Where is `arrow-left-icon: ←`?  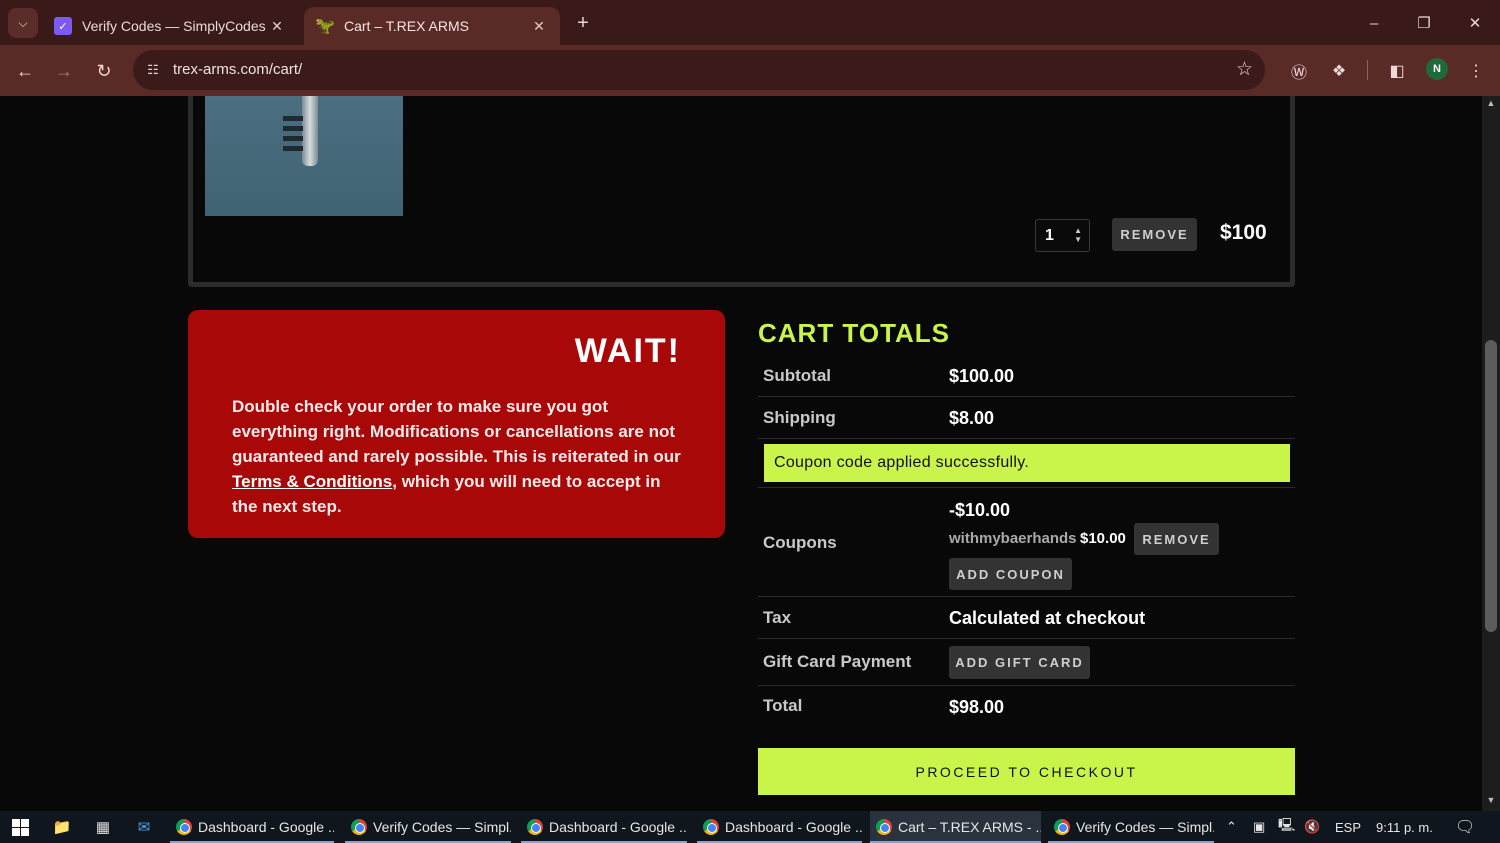 arrow-left-icon: ← is located at coordinates (25, 70).